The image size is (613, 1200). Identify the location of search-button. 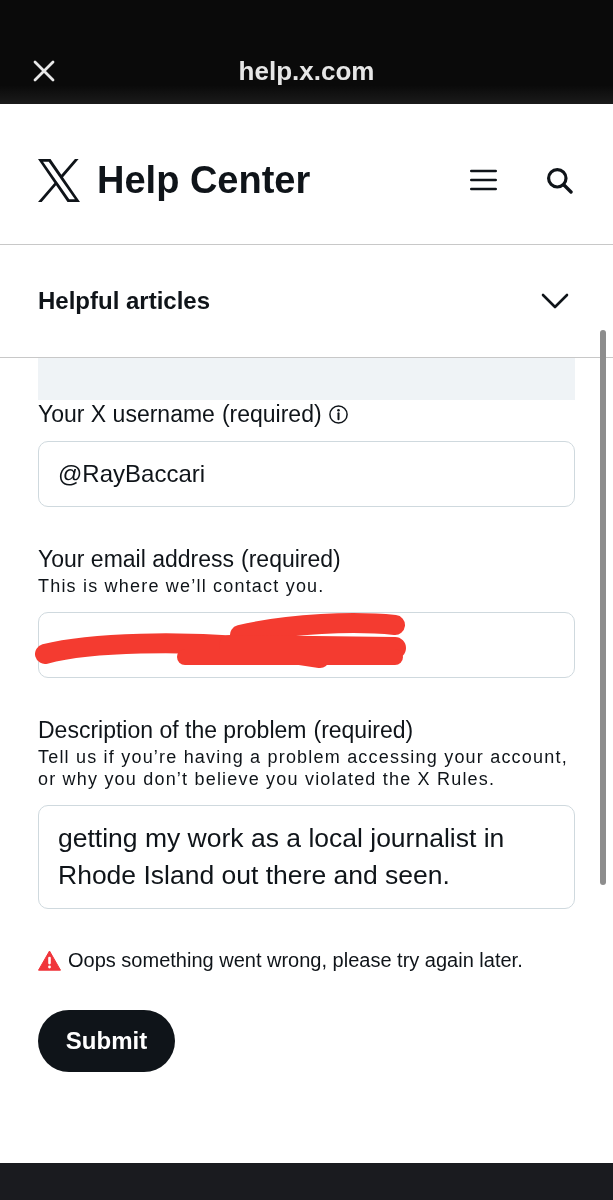
(559, 180).